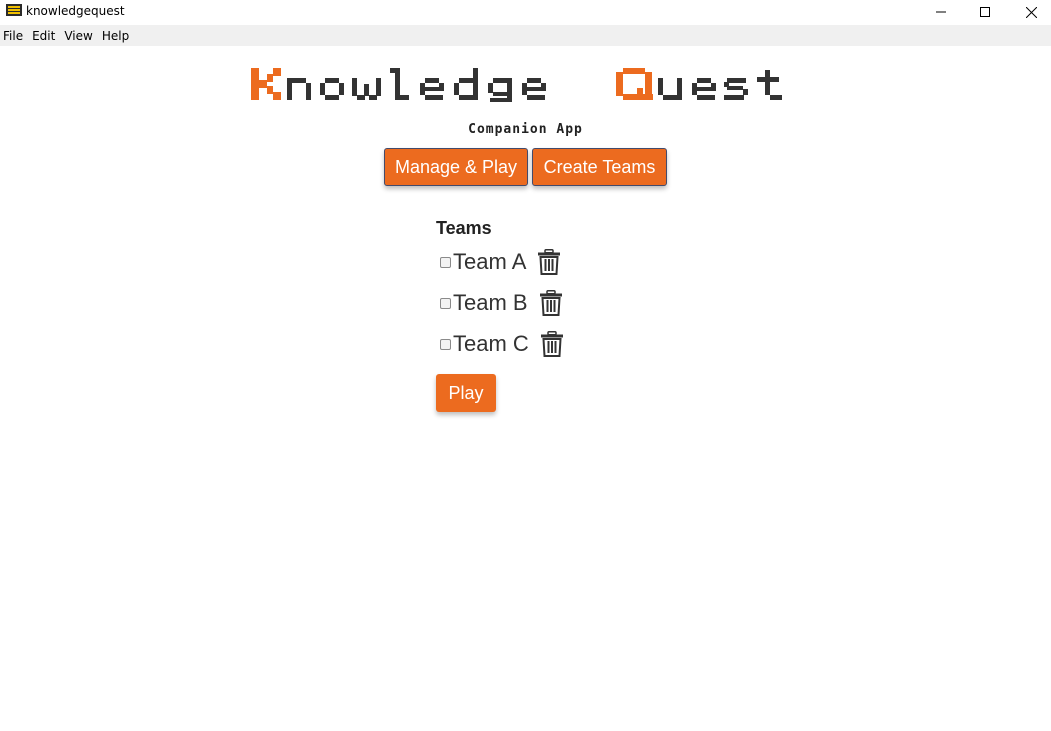 This screenshot has height=731, width=1051. I want to click on maximize-icon, so click(985, 12).